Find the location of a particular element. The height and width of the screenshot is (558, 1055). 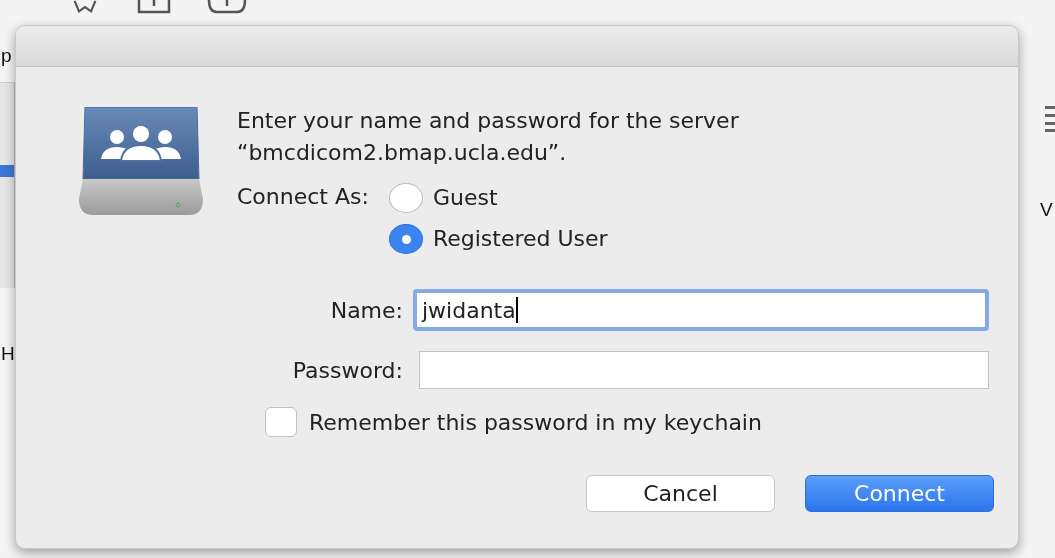

remember-checkbox-option: Remember this password in my keychain is located at coordinates (513, 422).